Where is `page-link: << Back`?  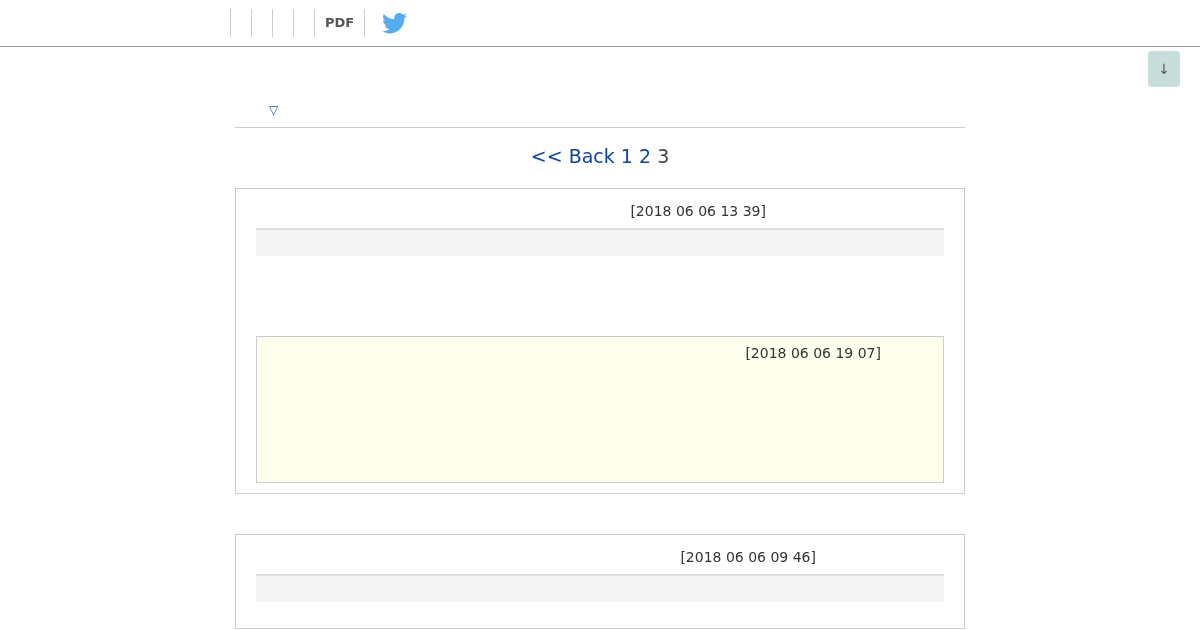 page-link: << Back is located at coordinates (572, 156).